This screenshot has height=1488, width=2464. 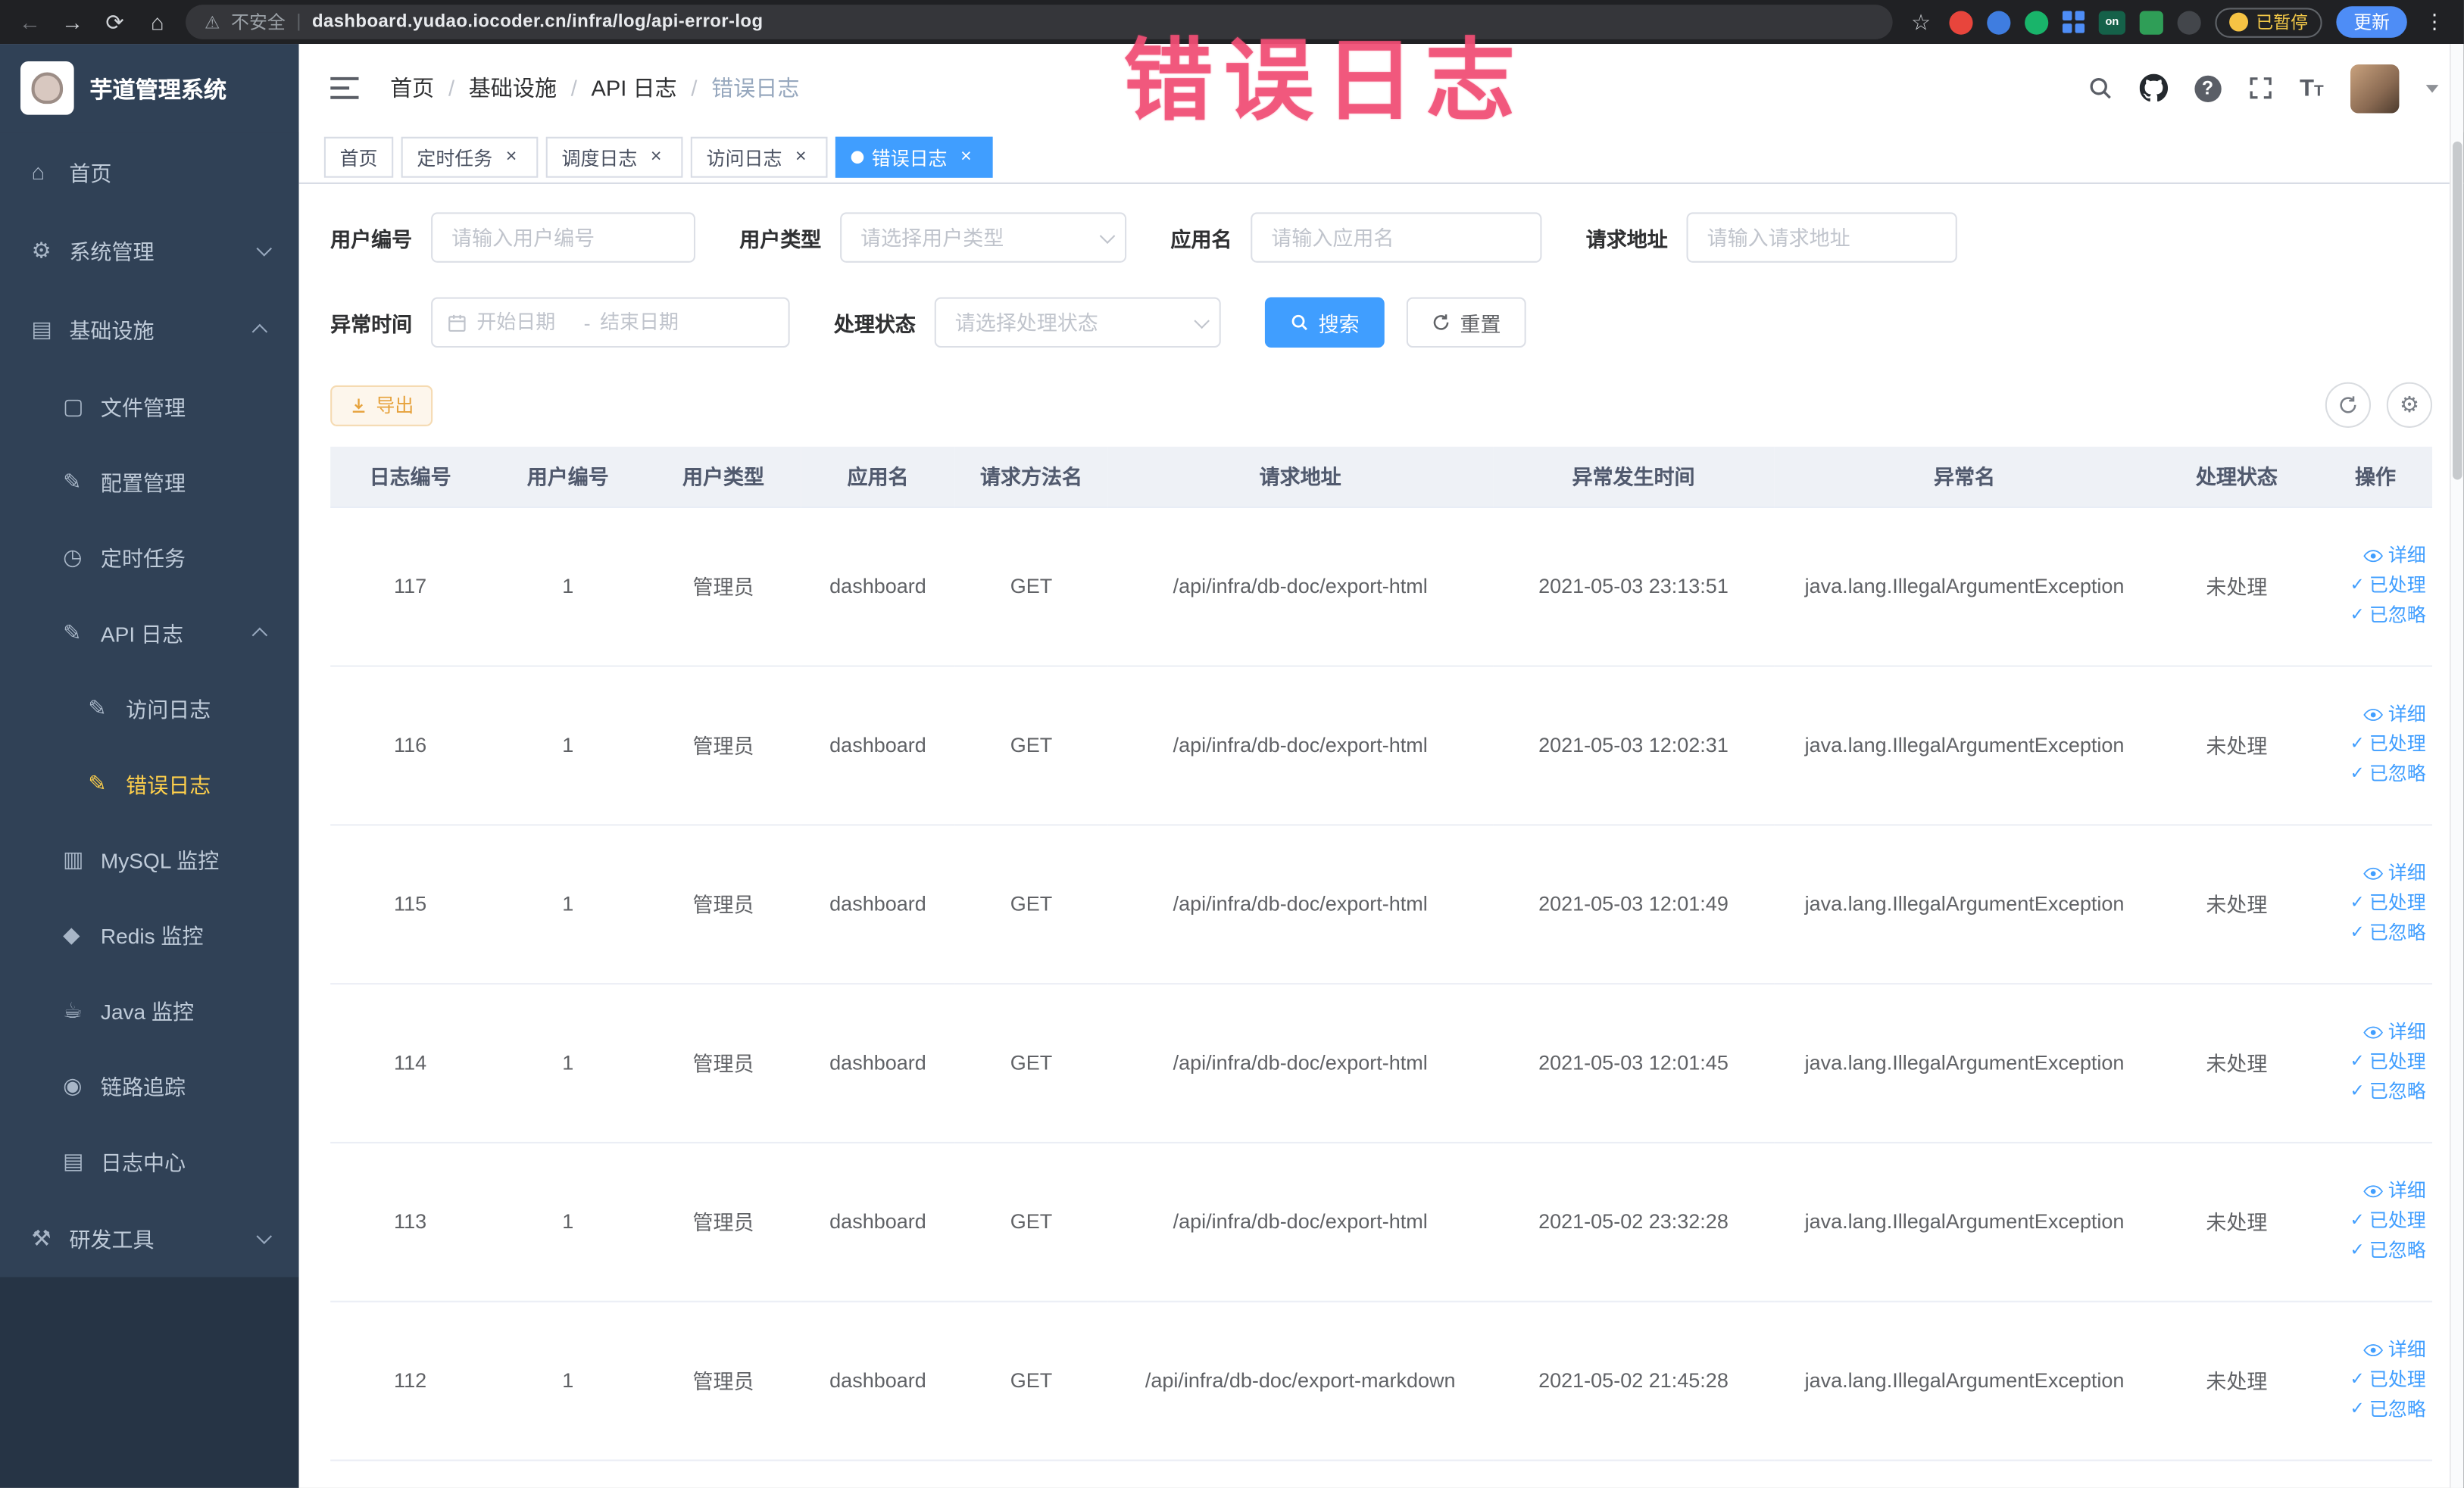 What do you see at coordinates (2375, 88) in the screenshot?
I see `user-avatar` at bounding box center [2375, 88].